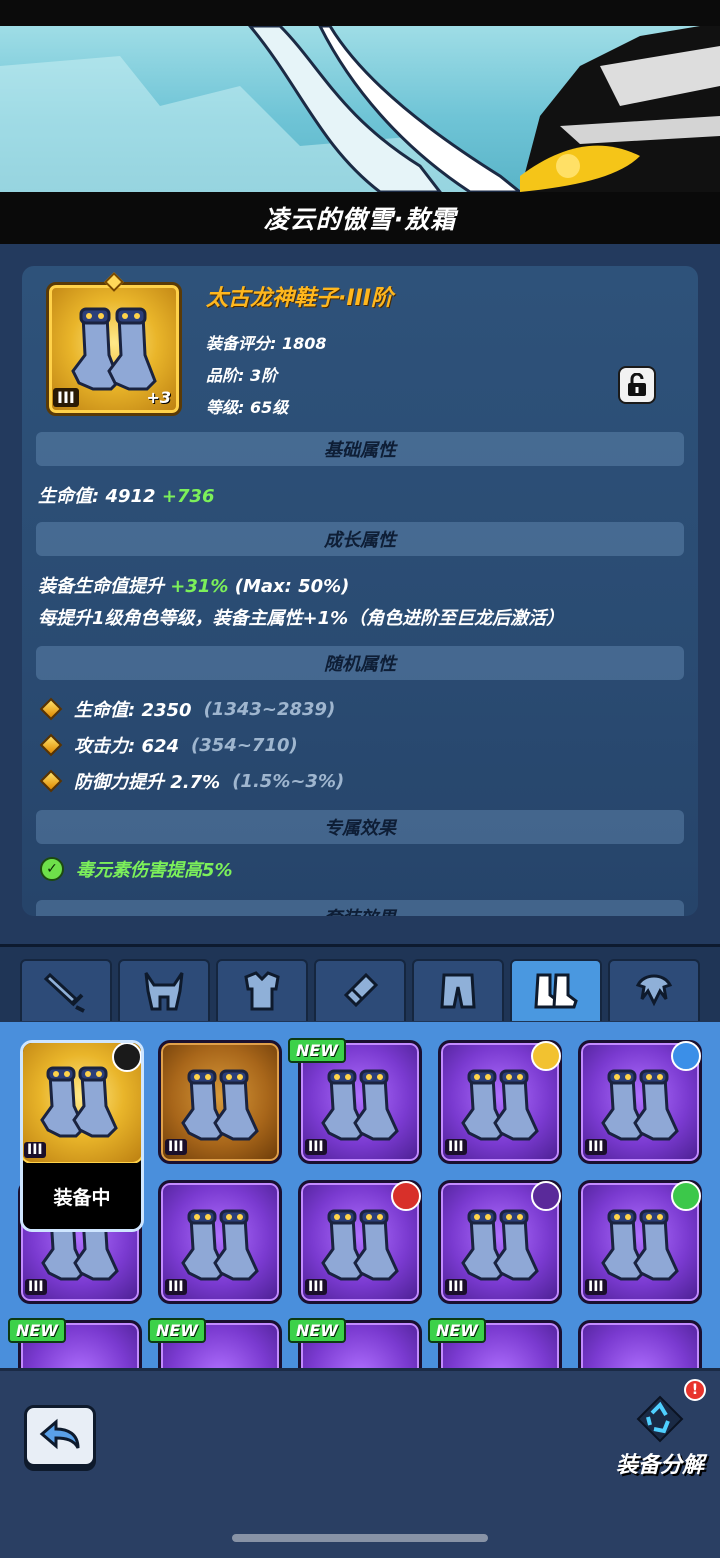 This screenshot has width=720, height=1558. What do you see at coordinates (199, 586) in the screenshot?
I see `growth-bonus: +31%` at bounding box center [199, 586].